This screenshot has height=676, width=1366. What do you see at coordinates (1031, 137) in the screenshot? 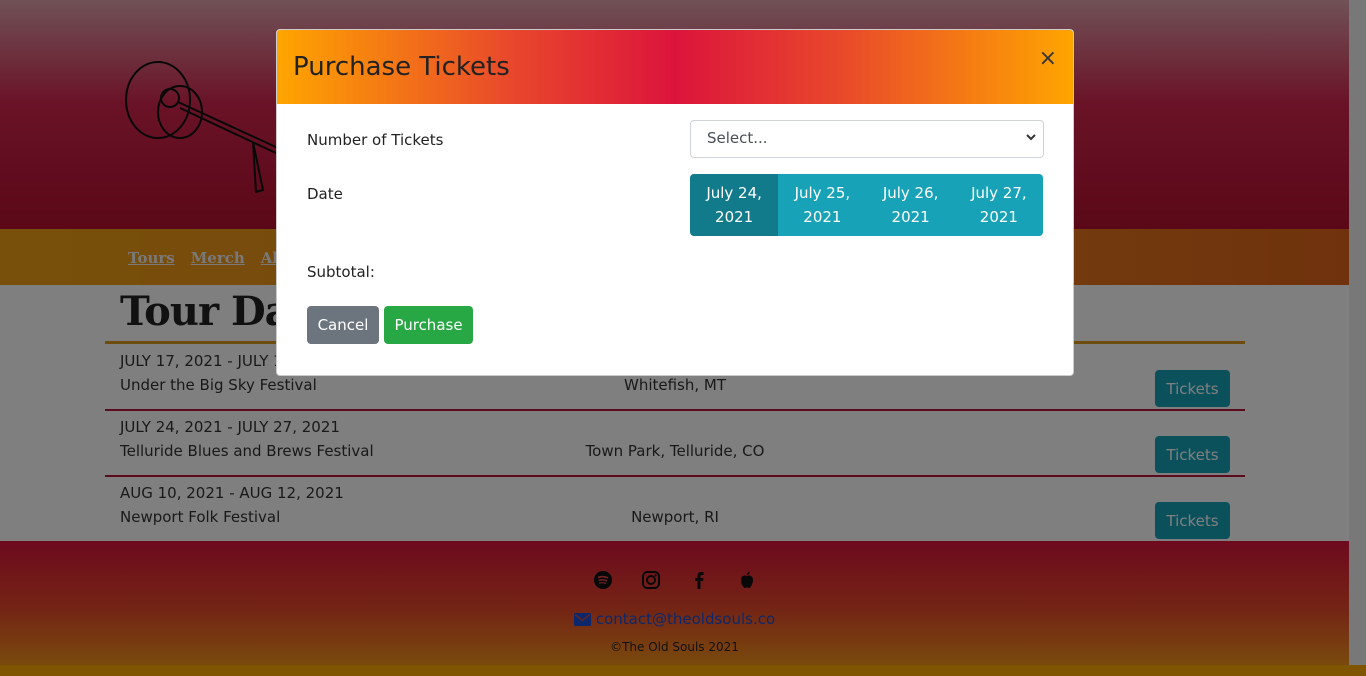
I see `chevron-down-icon` at bounding box center [1031, 137].